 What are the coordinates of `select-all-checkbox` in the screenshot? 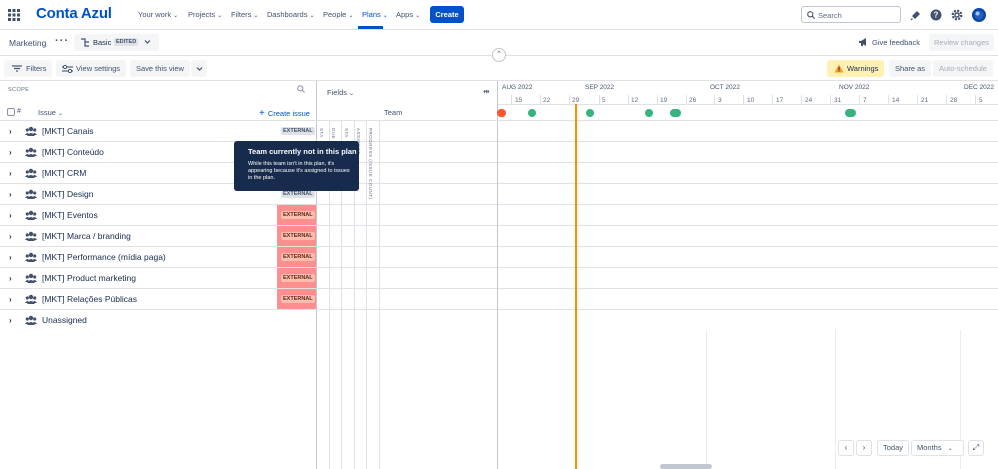 It's located at (11, 112).